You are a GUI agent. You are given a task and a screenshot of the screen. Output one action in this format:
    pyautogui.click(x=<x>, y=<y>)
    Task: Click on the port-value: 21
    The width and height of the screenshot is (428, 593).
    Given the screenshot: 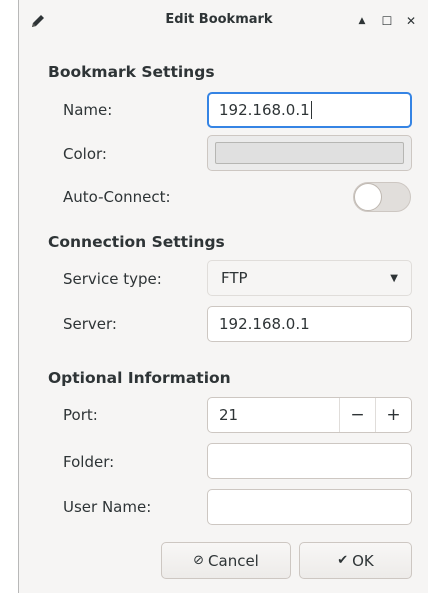 What is the action you would take?
    pyautogui.click(x=273, y=415)
    